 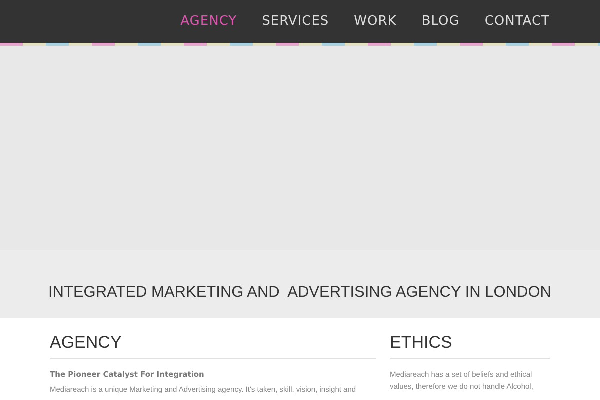 What do you see at coordinates (441, 22) in the screenshot?
I see `nav-link: BLOG` at bounding box center [441, 22].